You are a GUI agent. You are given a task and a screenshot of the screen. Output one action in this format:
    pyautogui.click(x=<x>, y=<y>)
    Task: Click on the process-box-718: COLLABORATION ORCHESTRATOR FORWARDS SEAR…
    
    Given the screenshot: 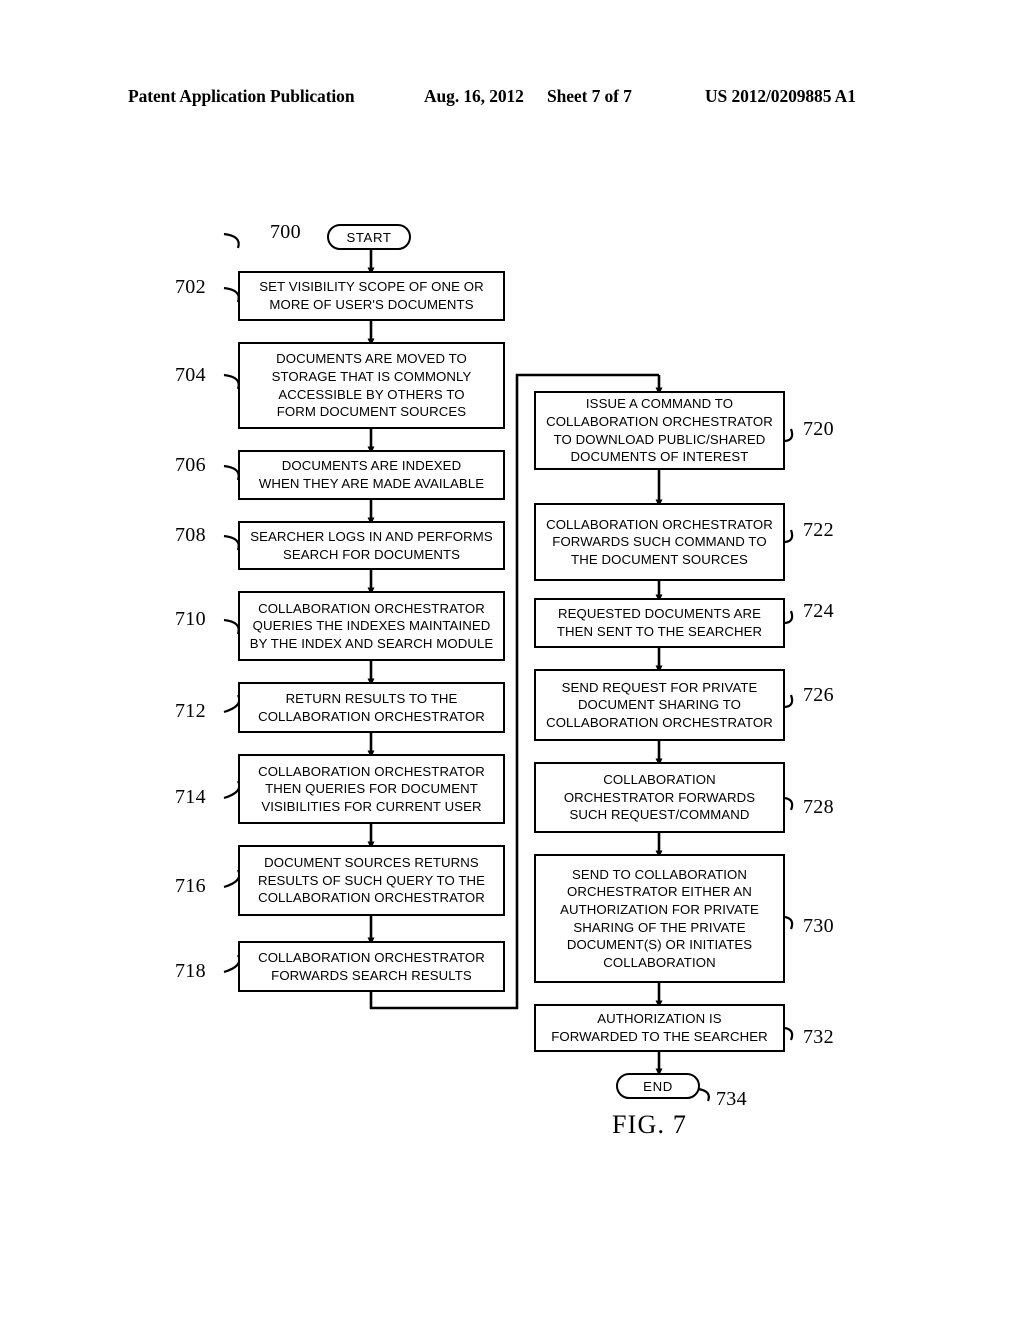 What is the action you would take?
    pyautogui.click(x=371, y=966)
    